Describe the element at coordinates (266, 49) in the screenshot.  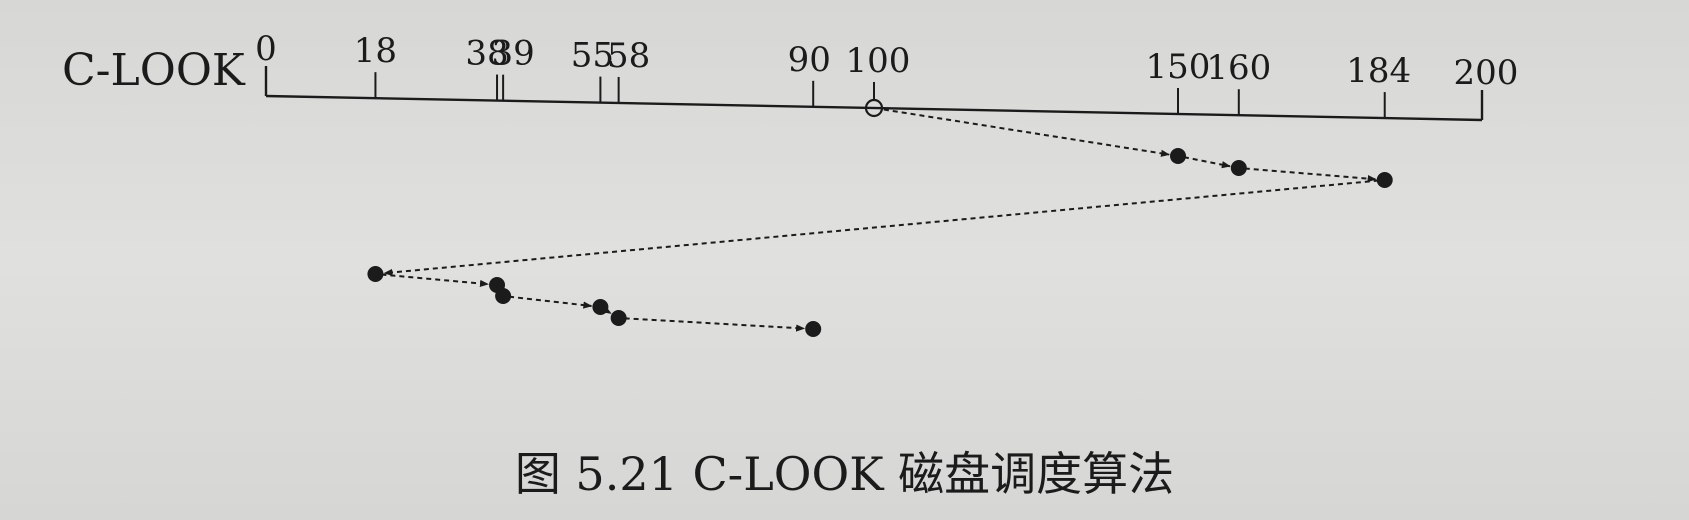
I see `tick-label: 0` at that location.